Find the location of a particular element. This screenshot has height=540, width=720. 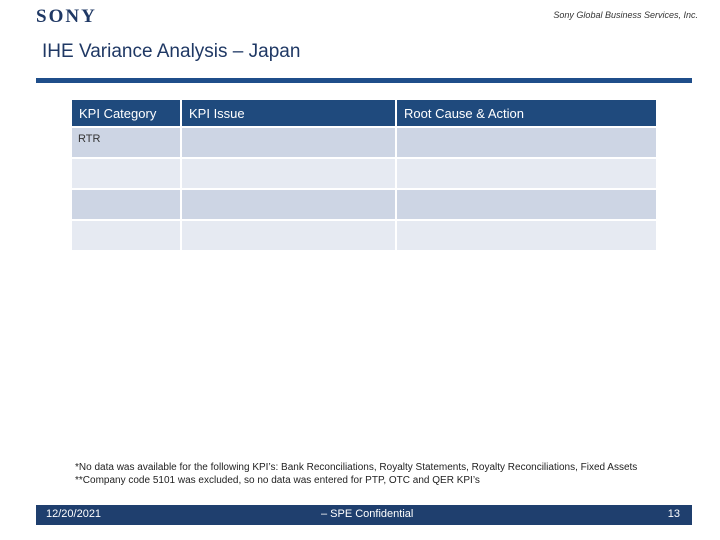

page-title: IHE Variance Analysis – Japan is located at coordinates (171, 51).